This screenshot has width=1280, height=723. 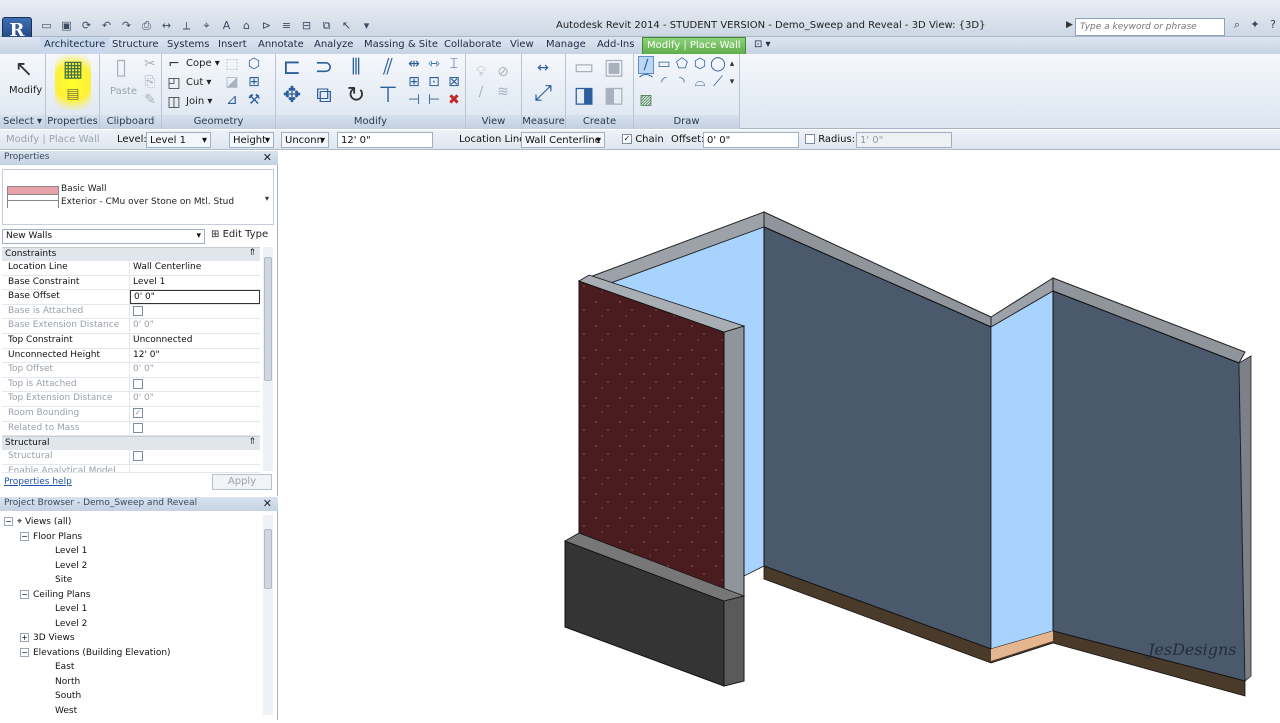 What do you see at coordinates (75, 45) in the screenshot?
I see `tab-architecture: Architecture` at bounding box center [75, 45].